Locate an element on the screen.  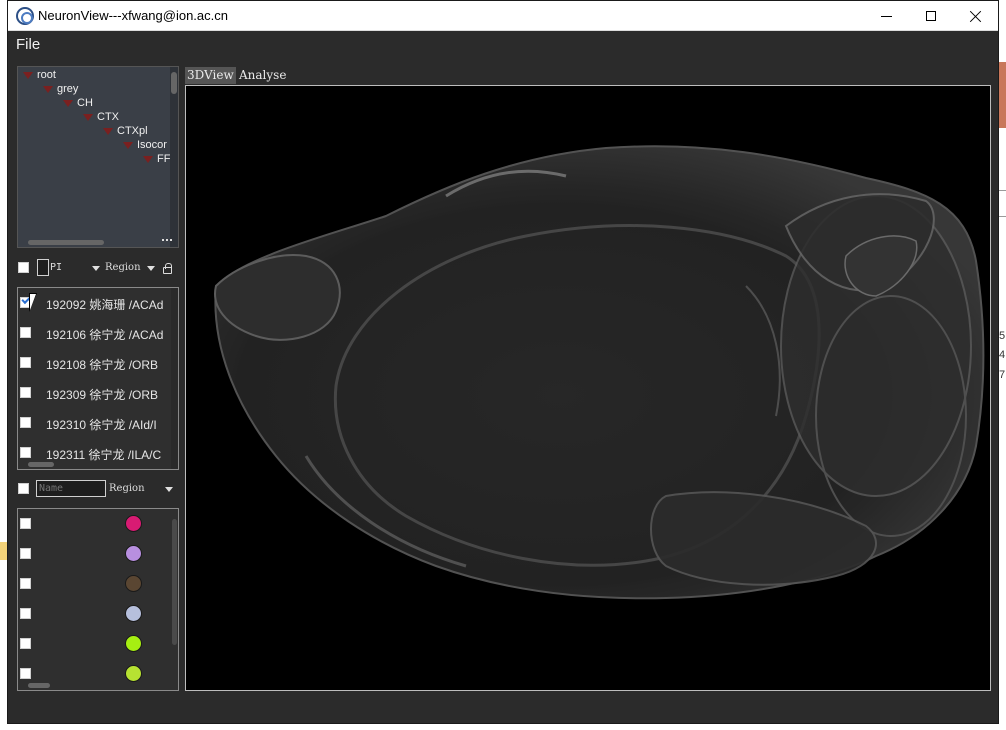
desktop-edge-text: 5 is located at coordinates (1002, 336).